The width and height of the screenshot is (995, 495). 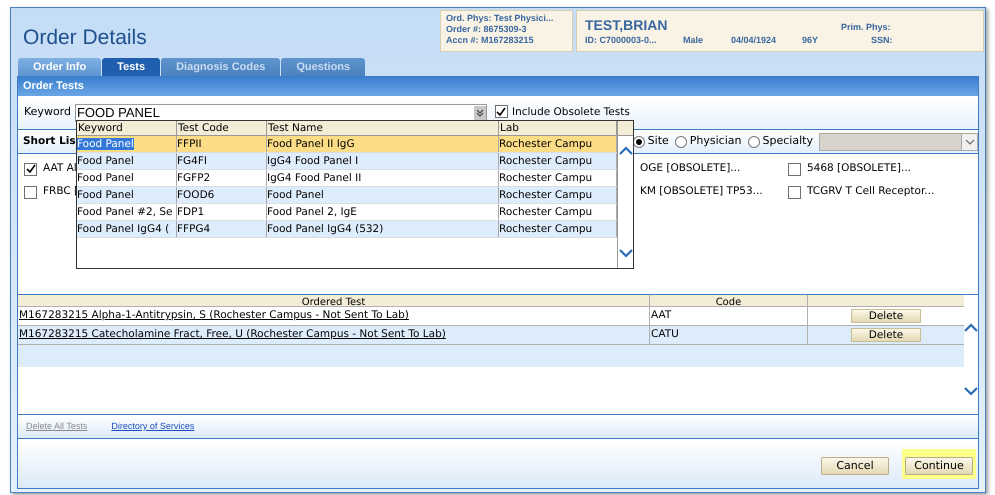 I want to click on order-info-text: Order #: 8675309-3, so click(x=487, y=29).